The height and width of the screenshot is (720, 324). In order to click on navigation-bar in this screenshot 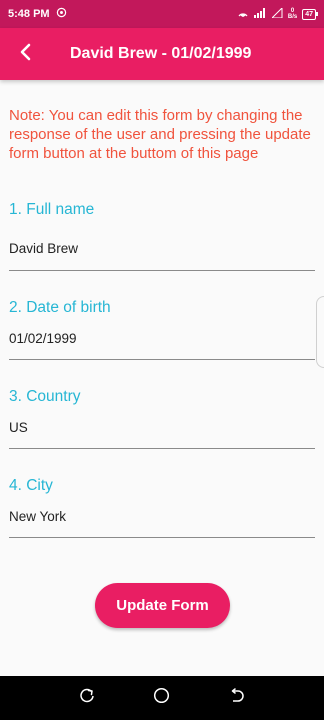, I will do `click(162, 698)`.